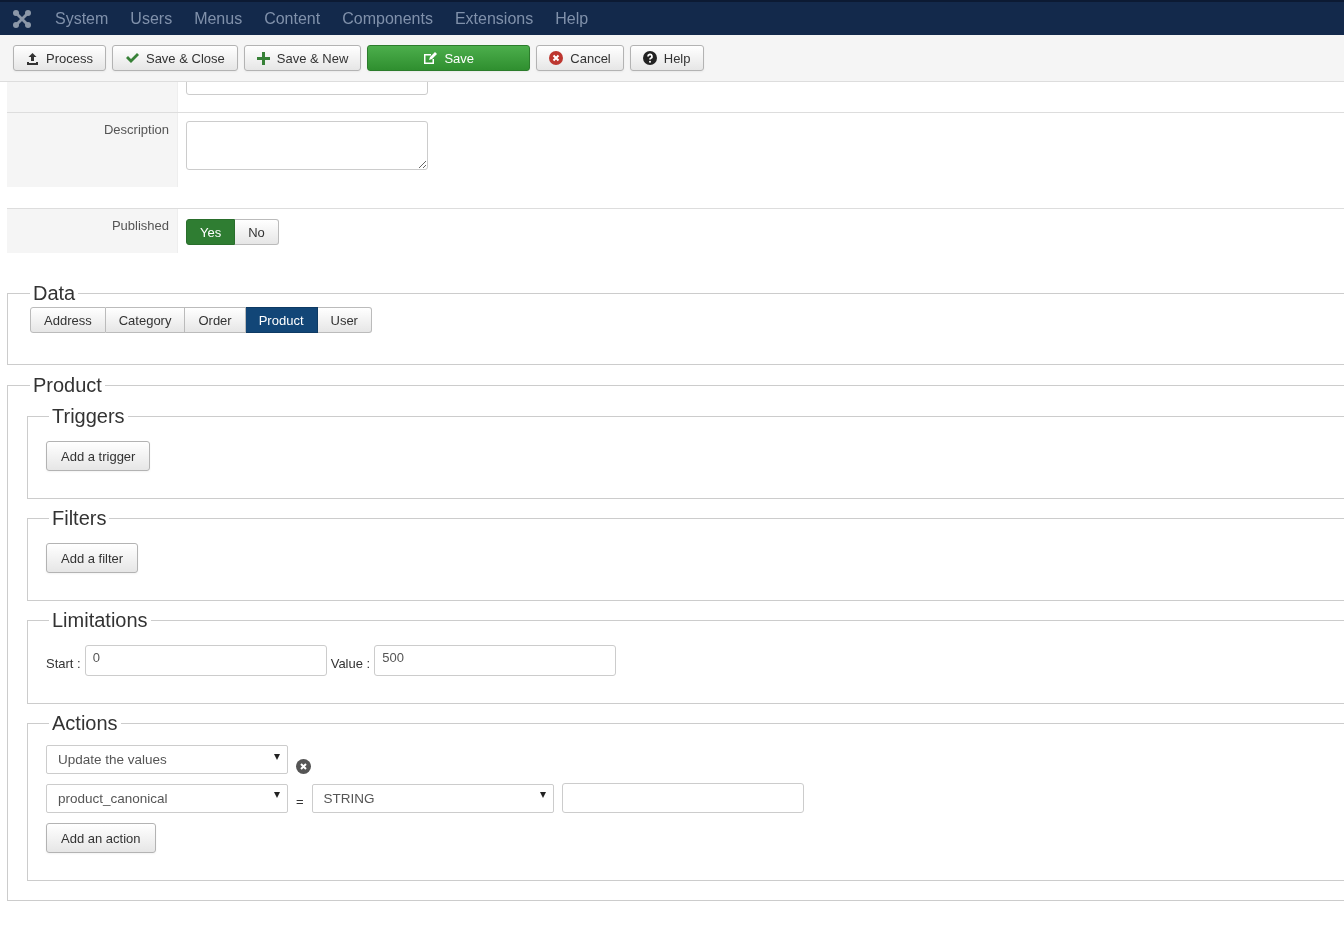  I want to click on check-icon, so click(131, 58).